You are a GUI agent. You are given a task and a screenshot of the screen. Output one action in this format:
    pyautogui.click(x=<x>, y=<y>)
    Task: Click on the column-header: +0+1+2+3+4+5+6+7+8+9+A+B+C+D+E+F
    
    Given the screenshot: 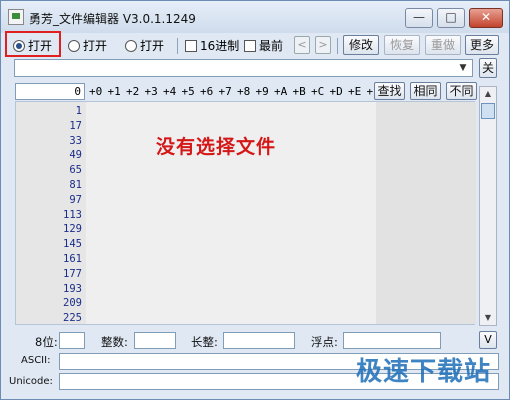 What is the action you would take?
    pyautogui.click(x=237, y=91)
    